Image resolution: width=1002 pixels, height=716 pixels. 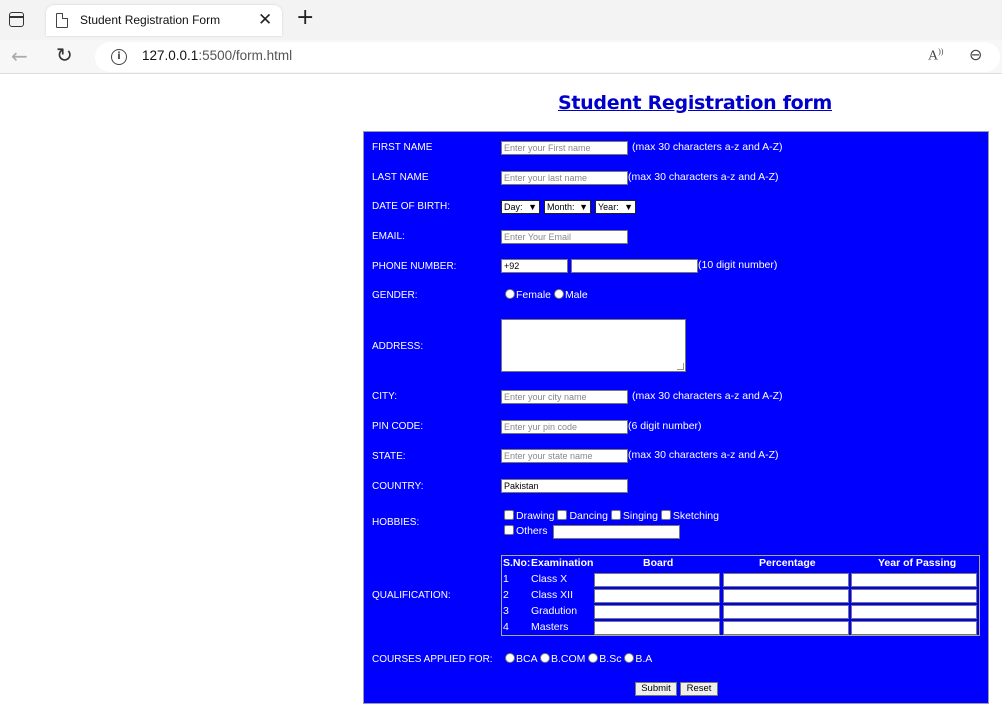 What do you see at coordinates (604, 659) in the screenshot?
I see `course-bsc: B.Sc` at bounding box center [604, 659].